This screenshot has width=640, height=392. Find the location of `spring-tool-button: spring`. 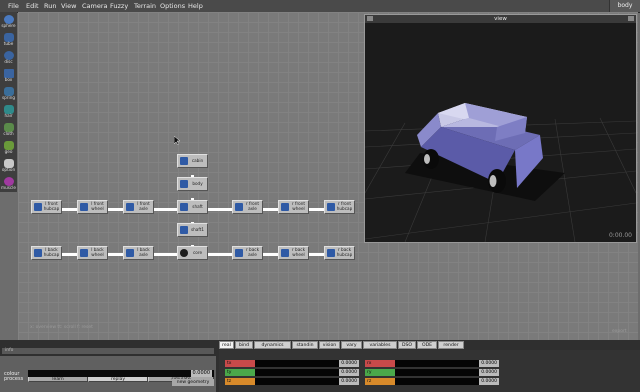

spring-tool-button: spring is located at coordinates (8, 93).